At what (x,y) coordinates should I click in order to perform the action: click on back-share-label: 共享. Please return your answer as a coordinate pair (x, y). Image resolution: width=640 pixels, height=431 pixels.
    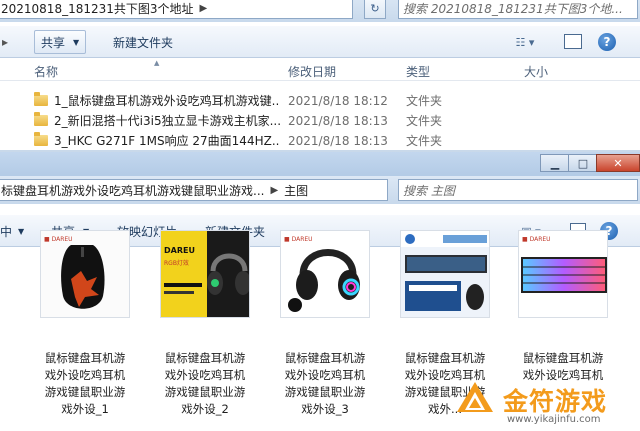
    Looking at the image, I should click on (53, 42).